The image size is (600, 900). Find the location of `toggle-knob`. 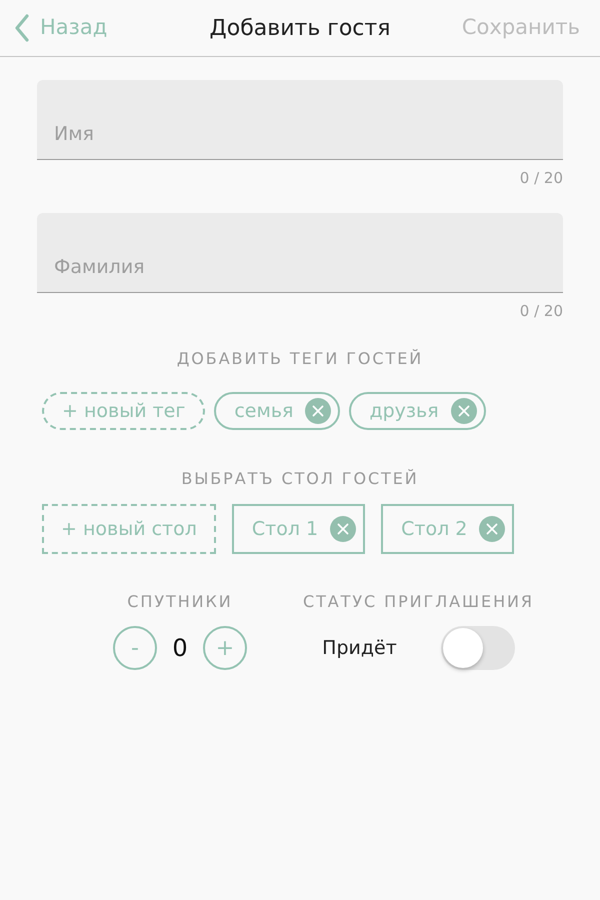

toggle-knob is located at coordinates (462, 648).